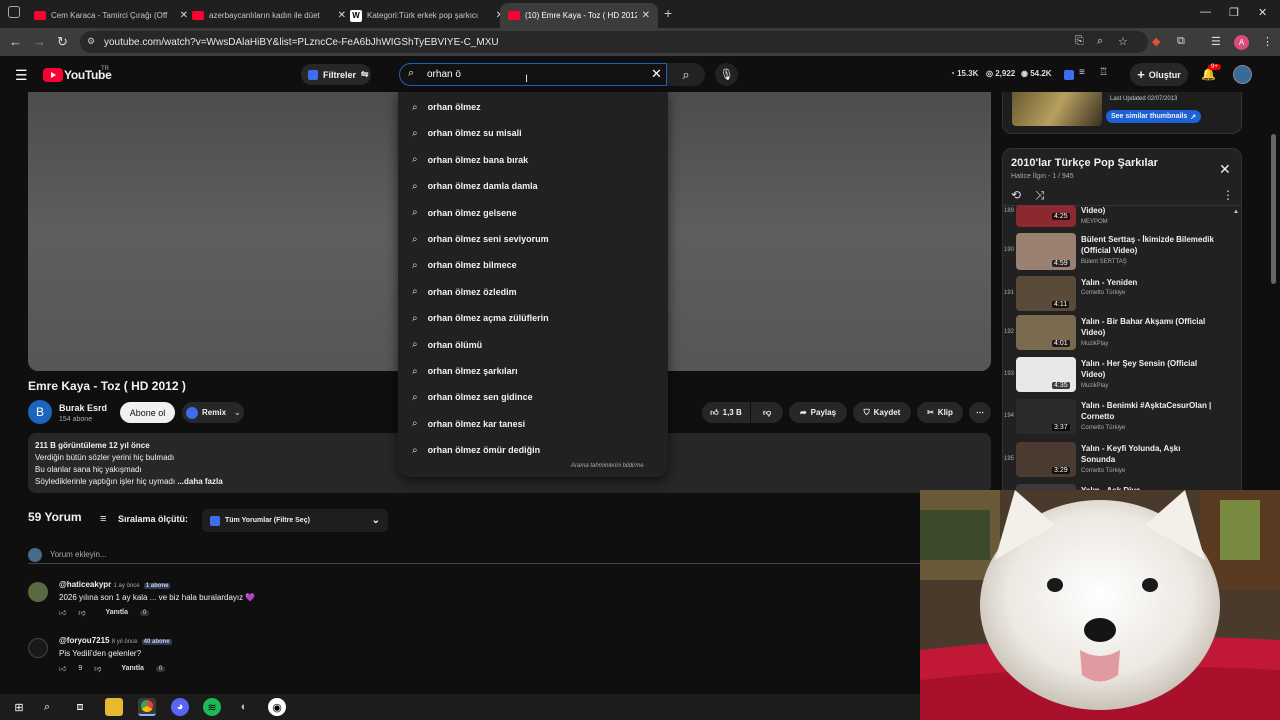  Describe the element at coordinates (726, 74) in the screenshot. I see `voice-search-button: 🎙` at that location.